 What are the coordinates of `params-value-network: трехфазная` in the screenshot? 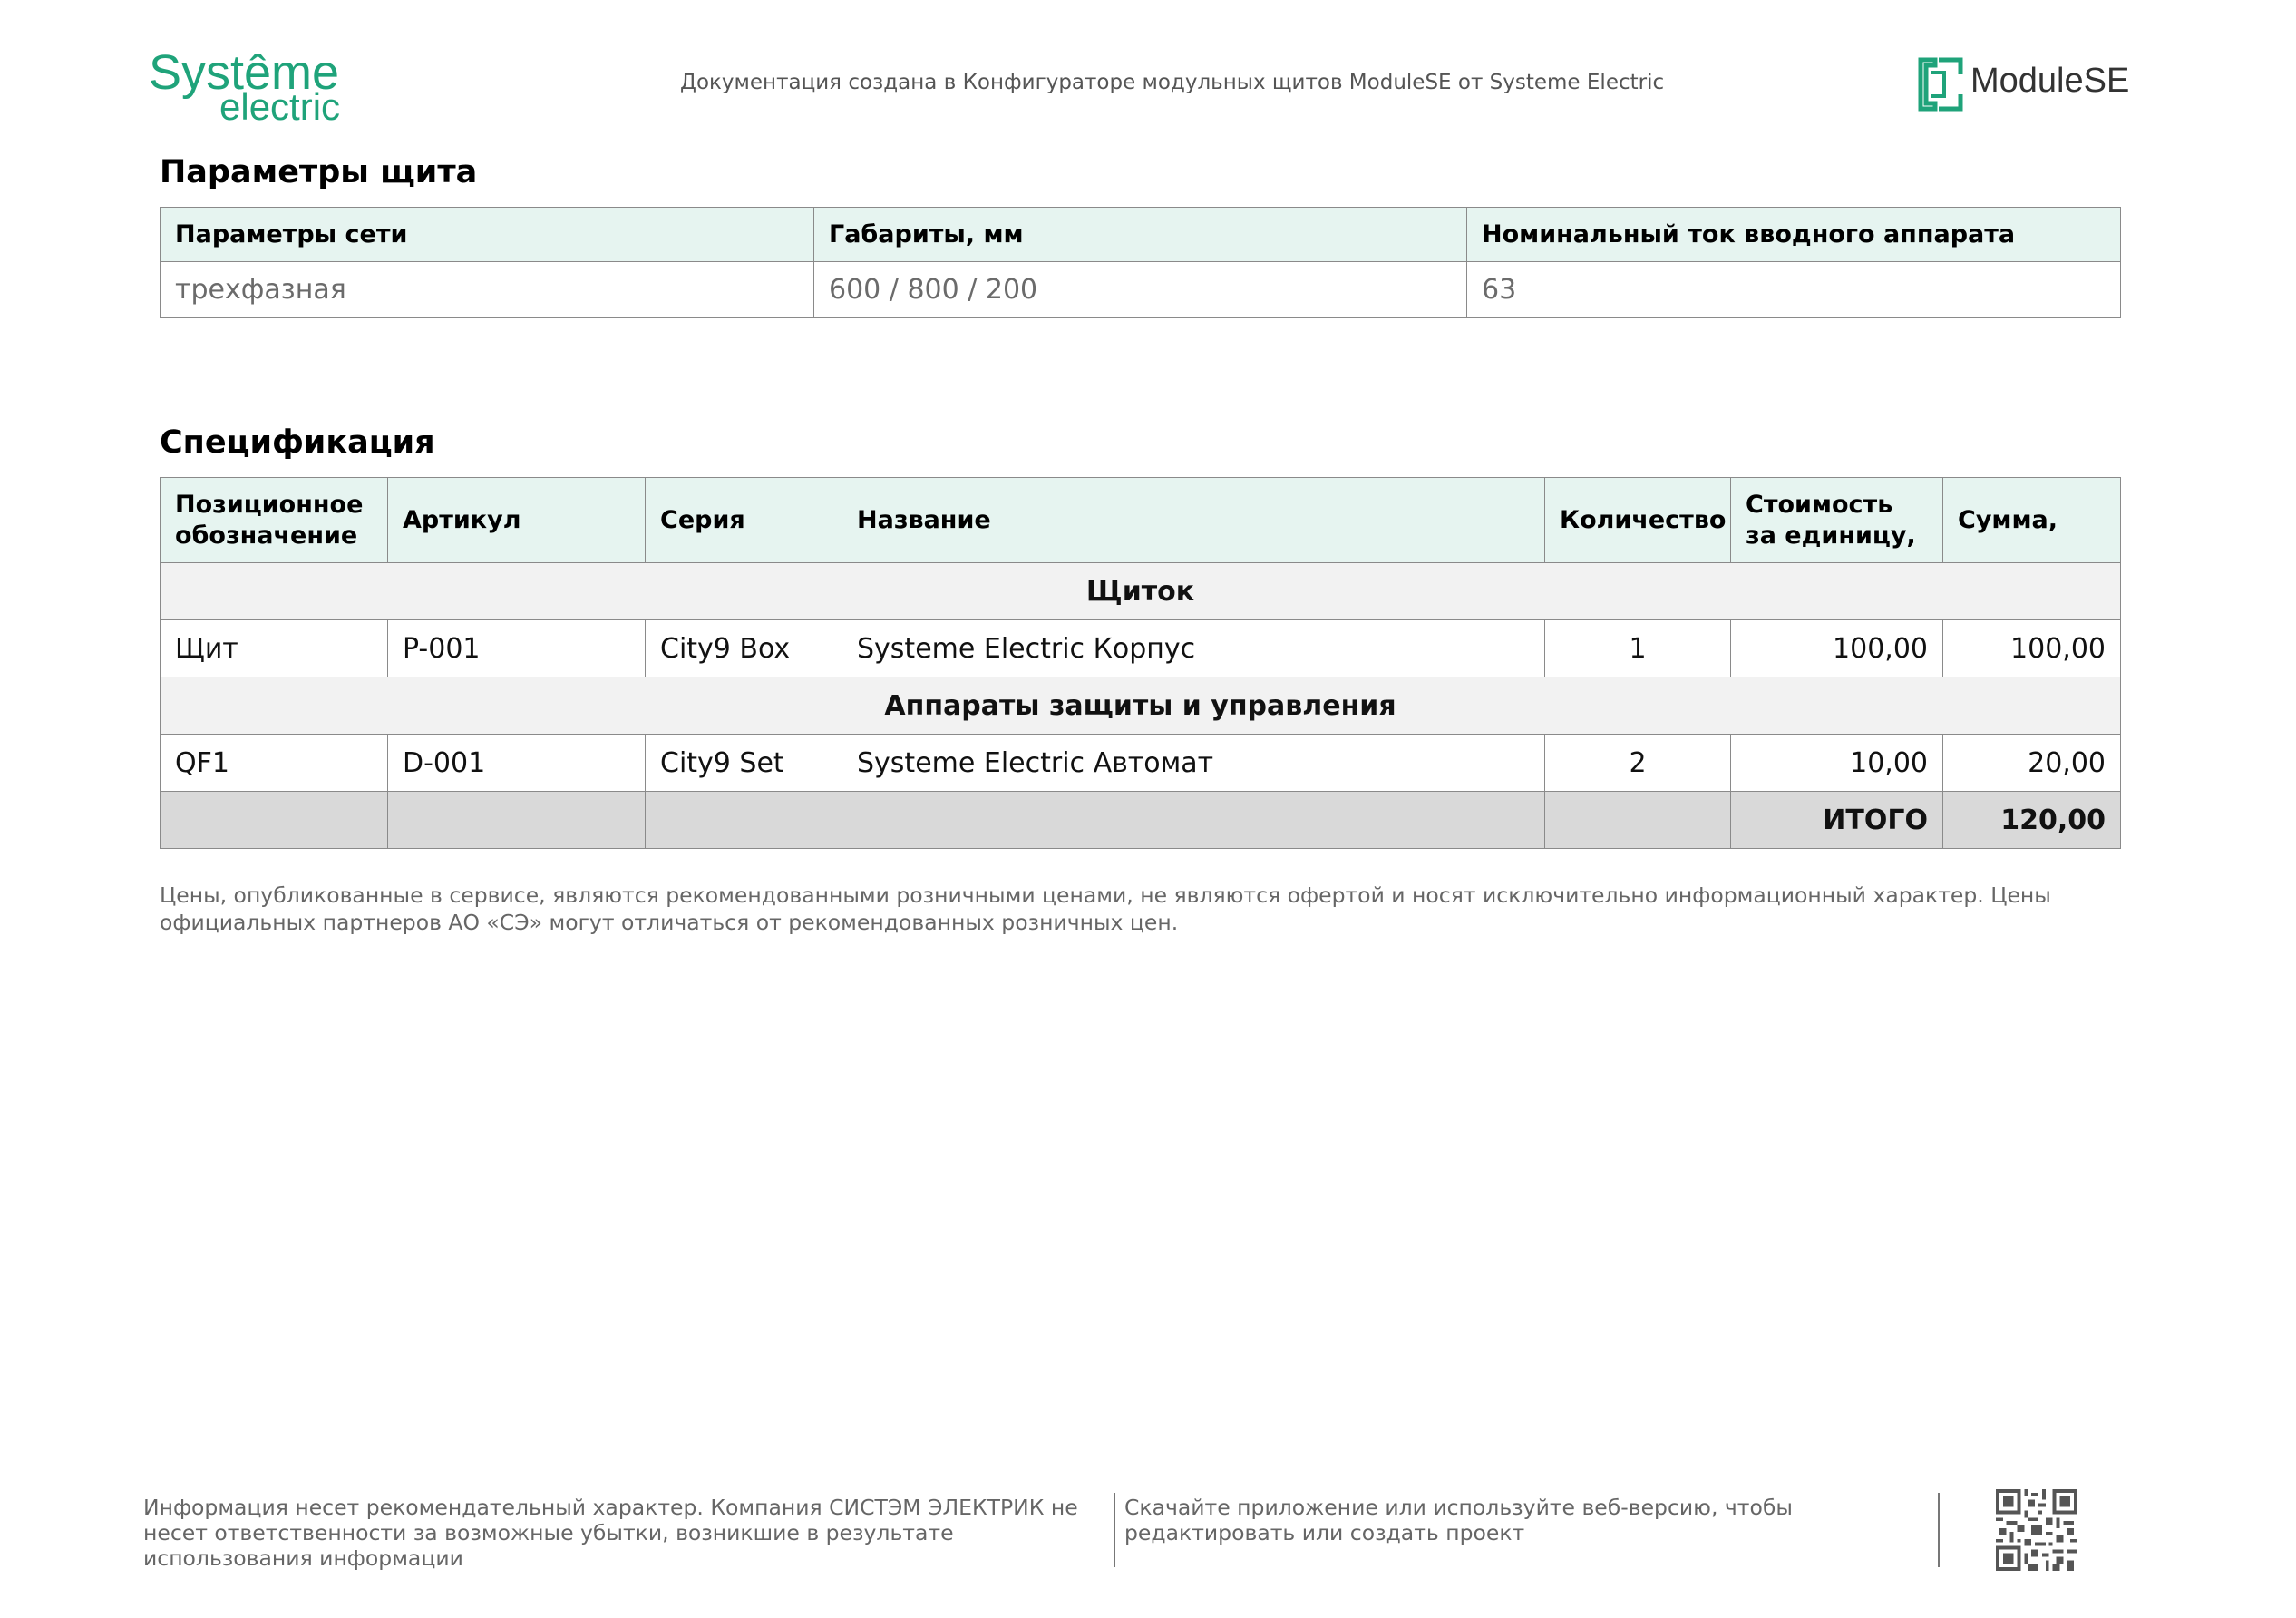 It's located at (487, 289).